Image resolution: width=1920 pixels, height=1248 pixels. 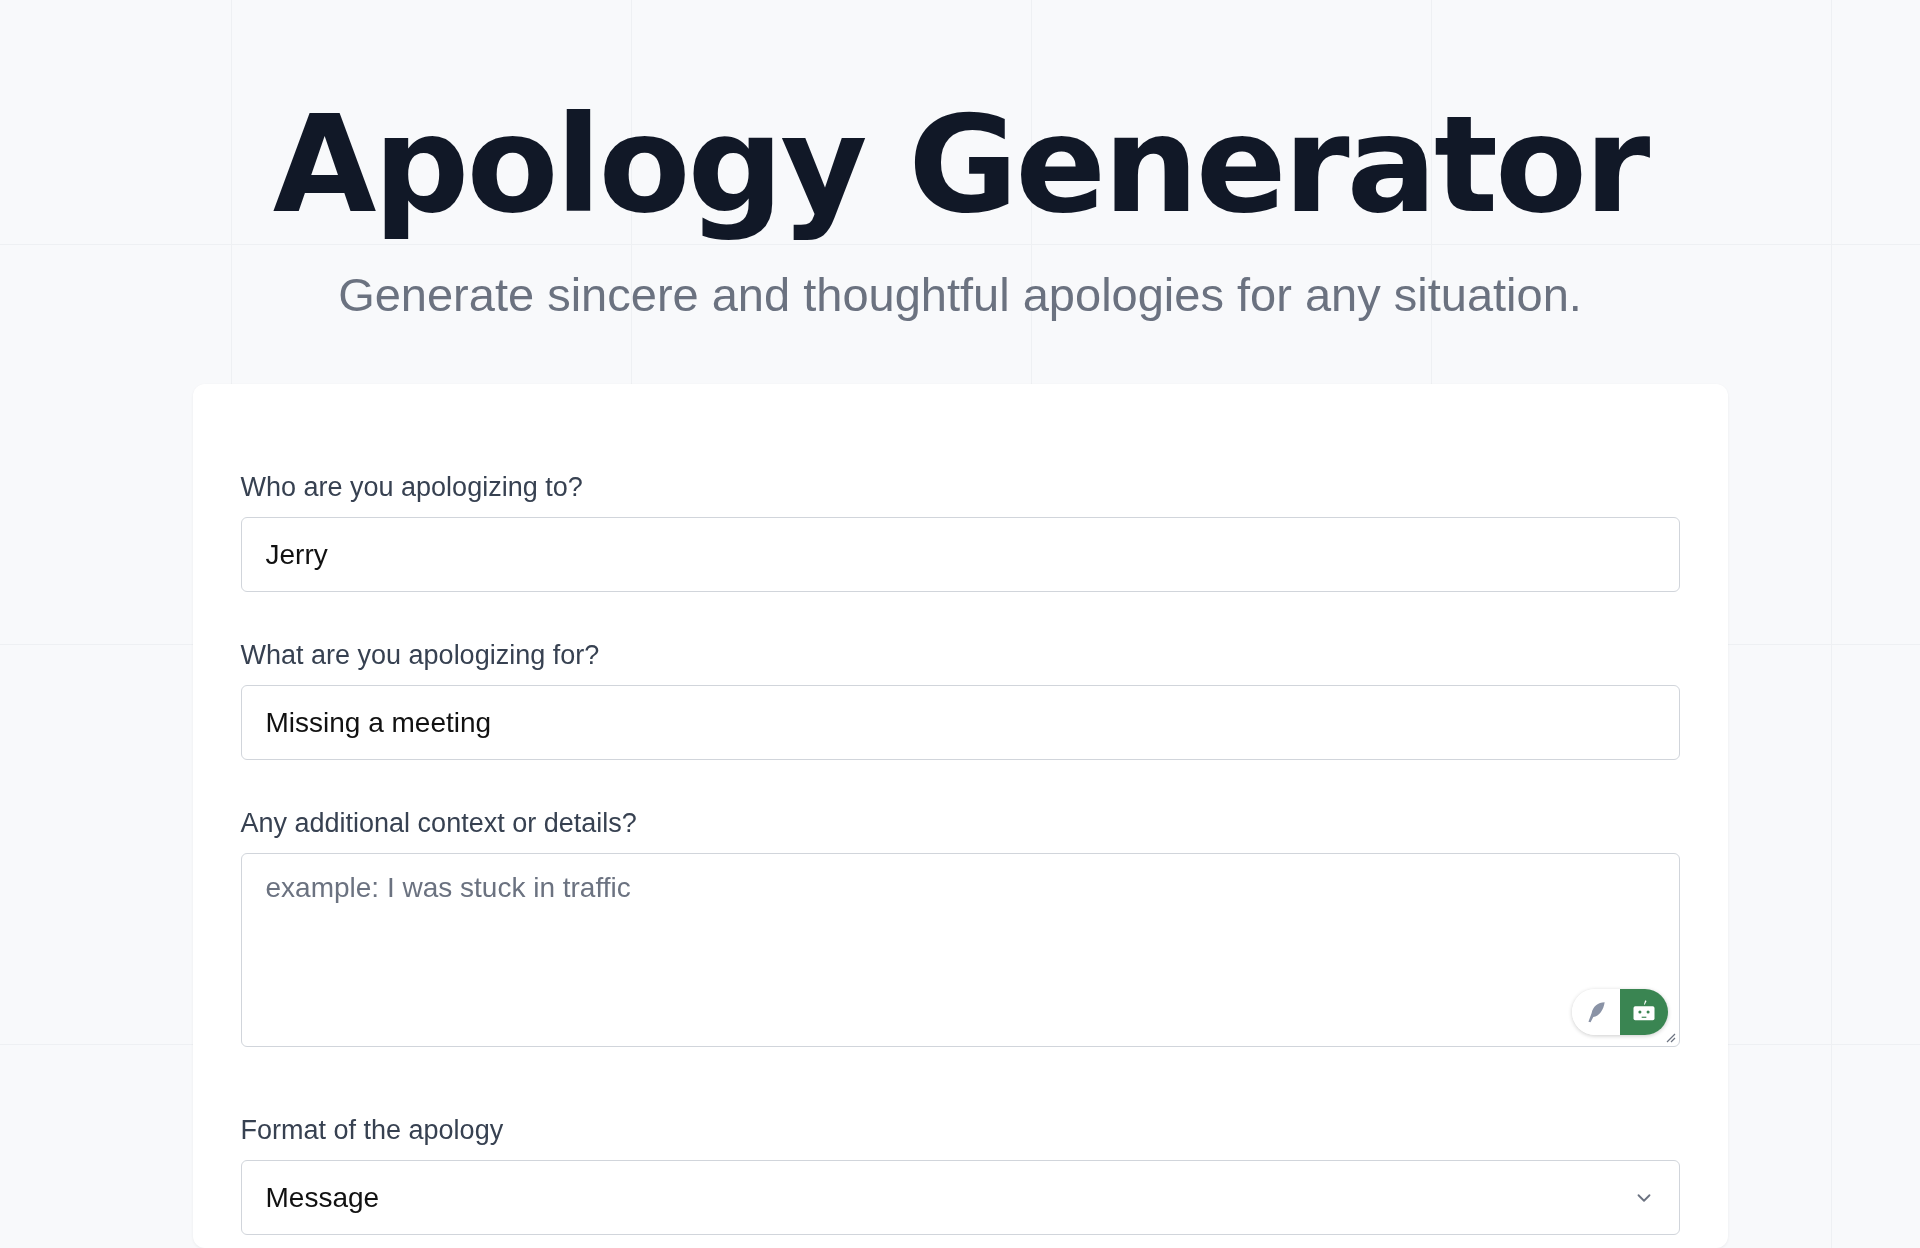 I want to click on field-label: Who are you apologizing to?, so click(x=412, y=488).